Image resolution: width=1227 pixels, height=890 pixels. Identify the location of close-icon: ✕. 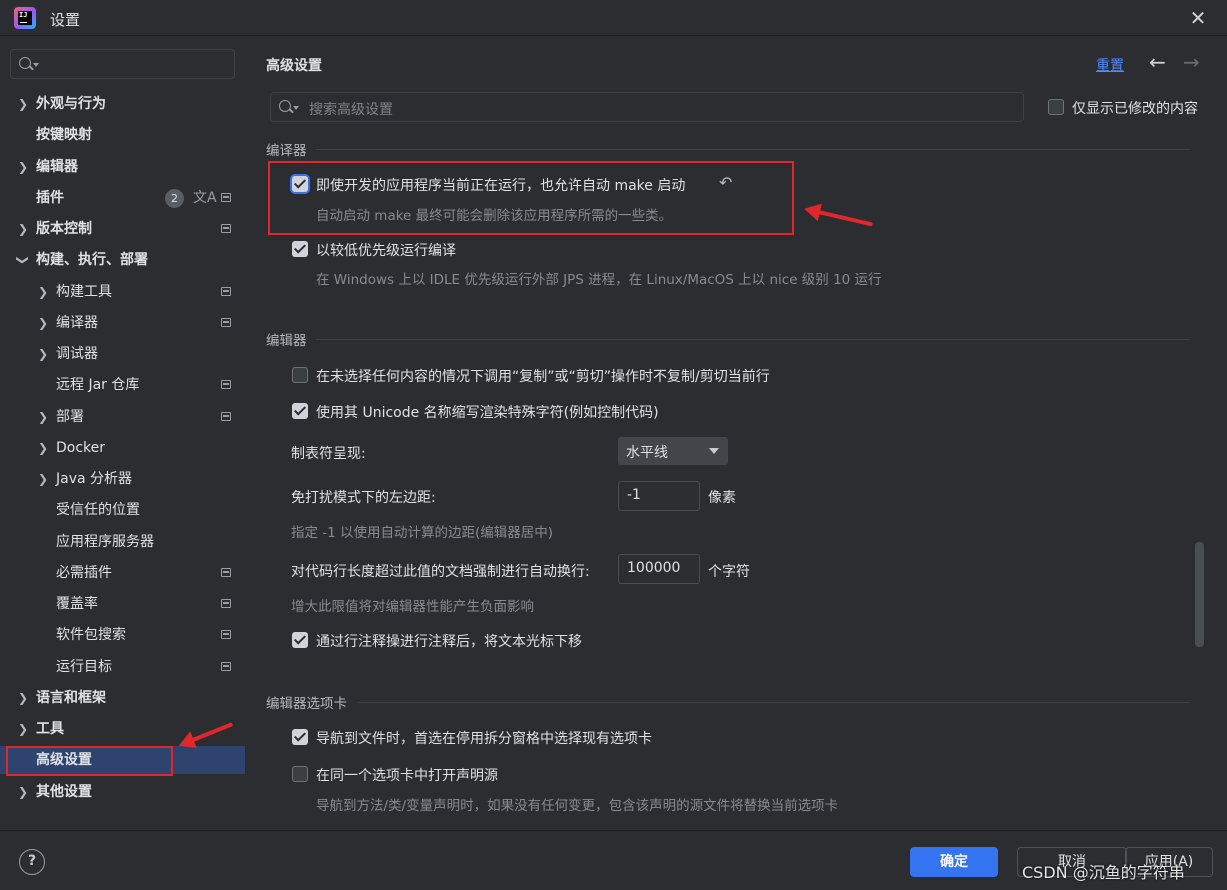
(1198, 18).